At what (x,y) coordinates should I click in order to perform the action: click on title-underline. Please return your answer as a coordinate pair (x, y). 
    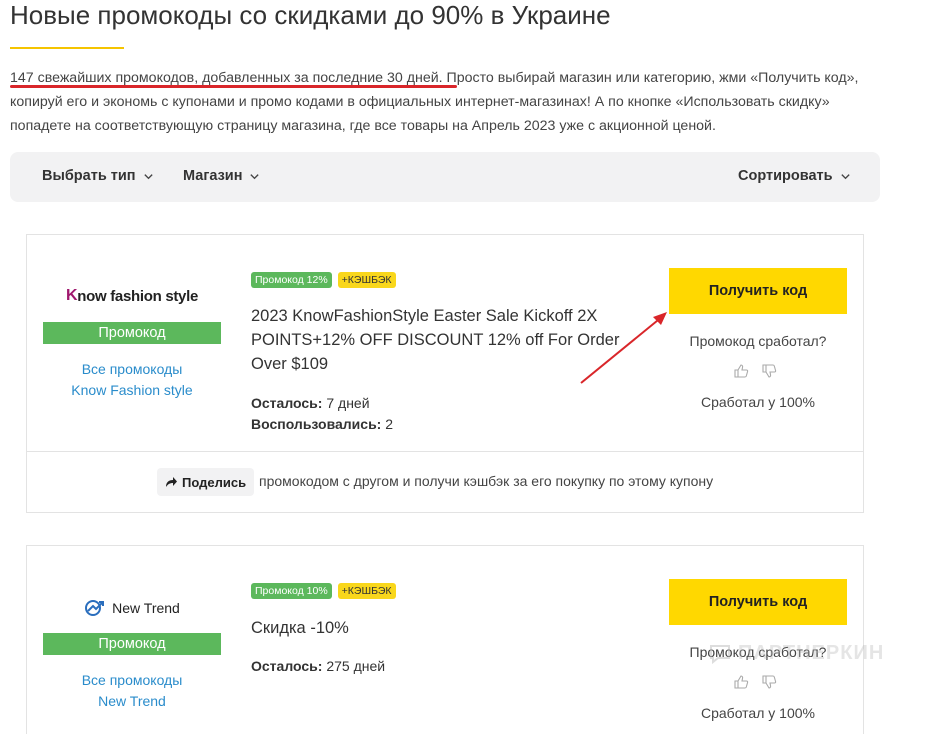
    Looking at the image, I should click on (67, 48).